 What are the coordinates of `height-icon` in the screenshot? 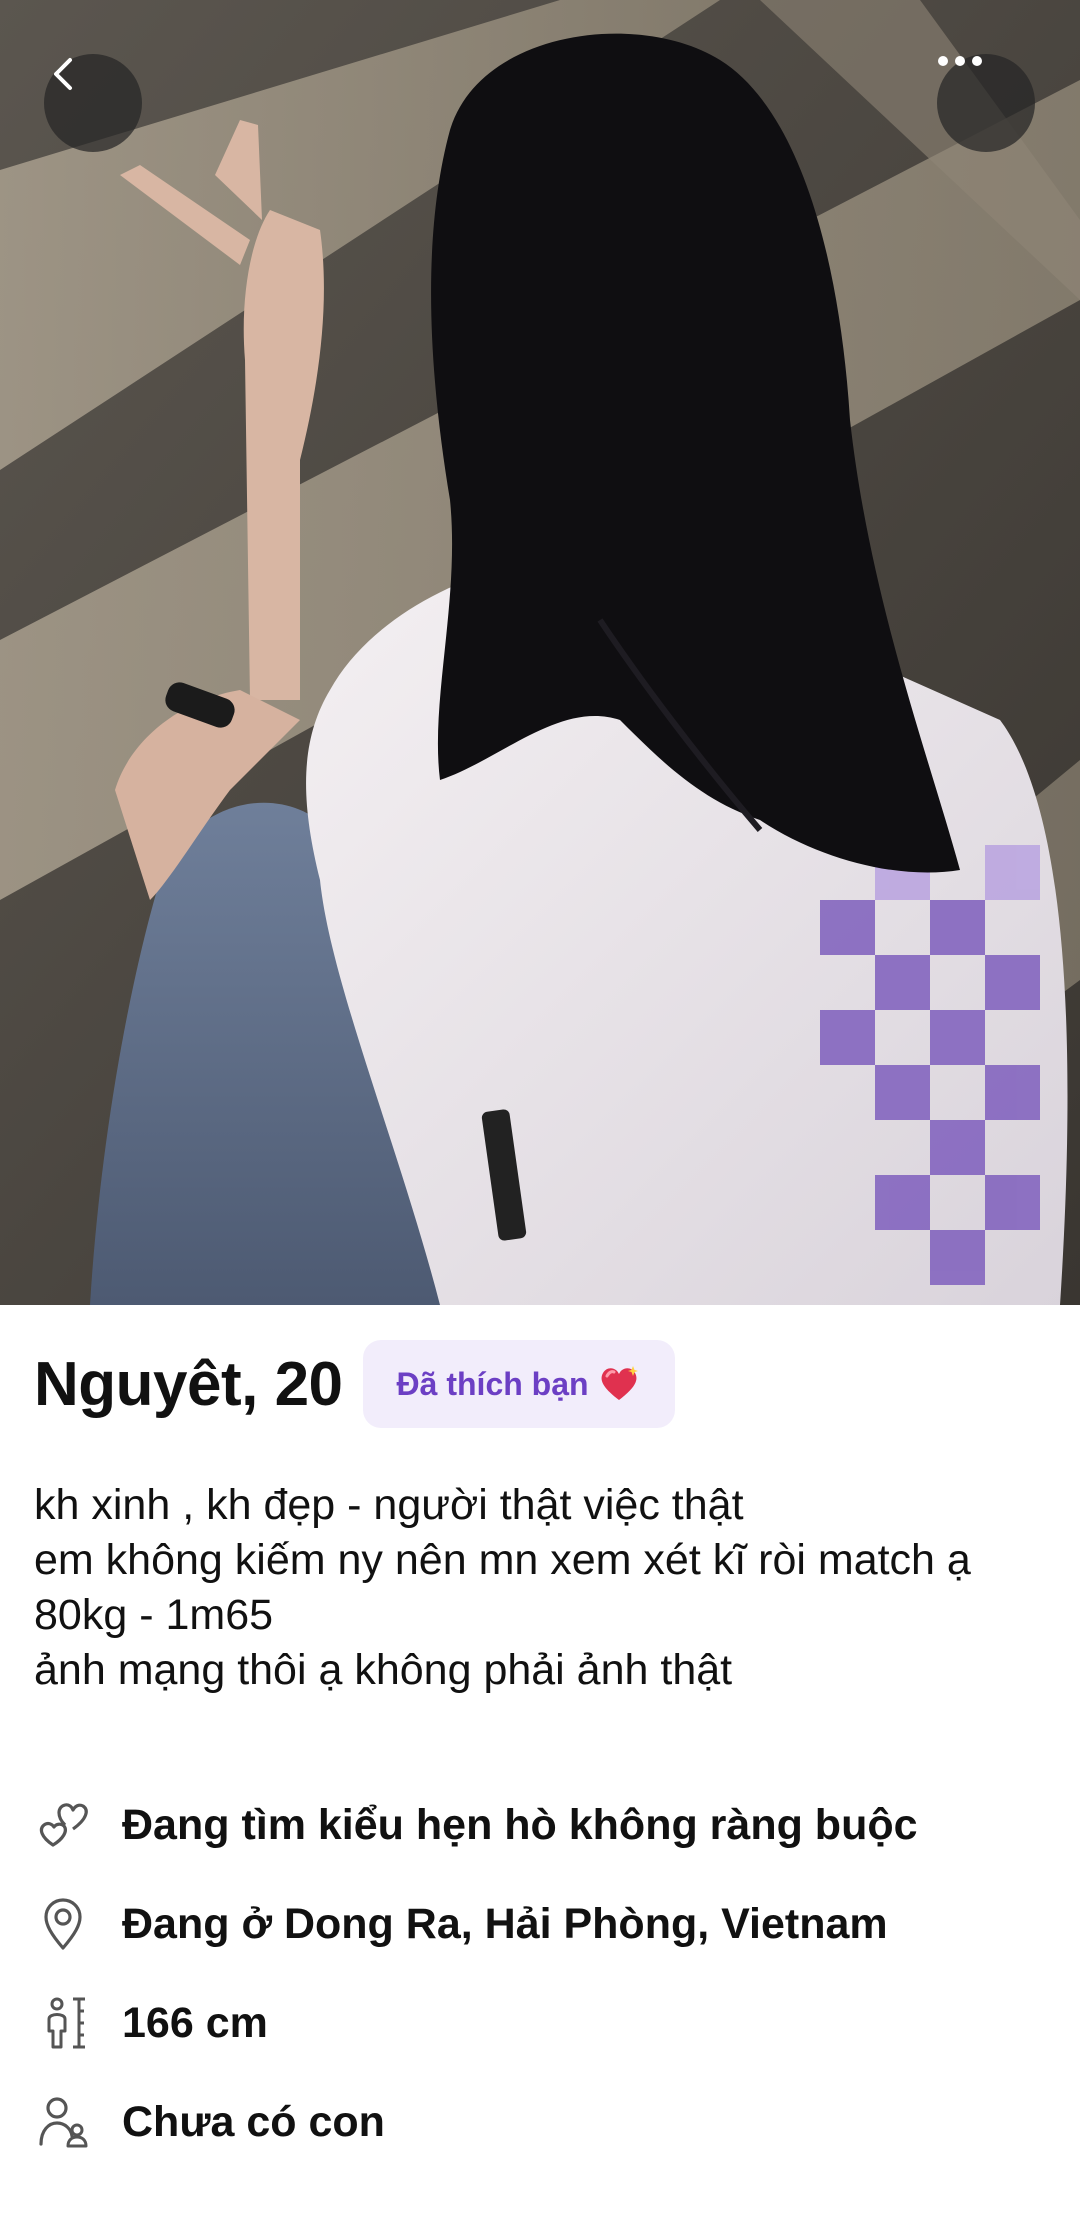 It's located at (63, 2023).